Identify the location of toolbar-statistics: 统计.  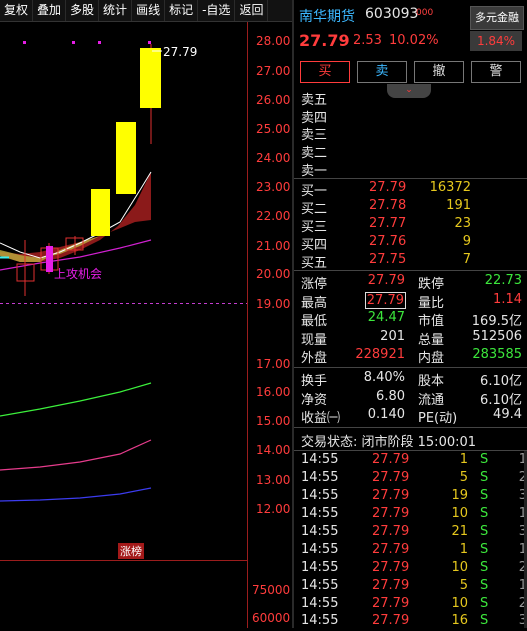
(116, 10).